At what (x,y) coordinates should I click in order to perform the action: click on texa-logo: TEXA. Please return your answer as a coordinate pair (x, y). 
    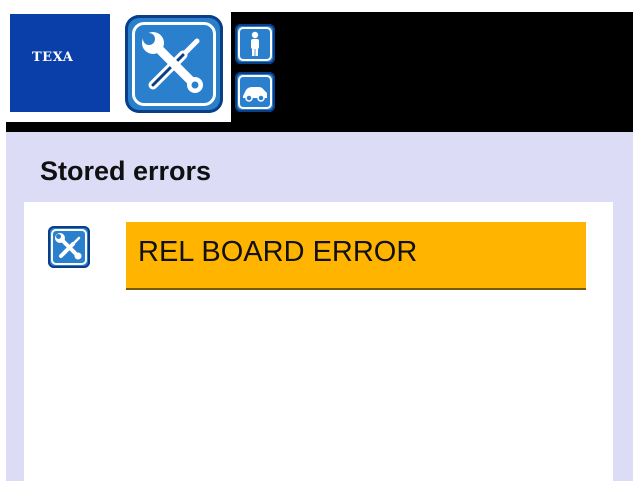
    Looking at the image, I should click on (60, 63).